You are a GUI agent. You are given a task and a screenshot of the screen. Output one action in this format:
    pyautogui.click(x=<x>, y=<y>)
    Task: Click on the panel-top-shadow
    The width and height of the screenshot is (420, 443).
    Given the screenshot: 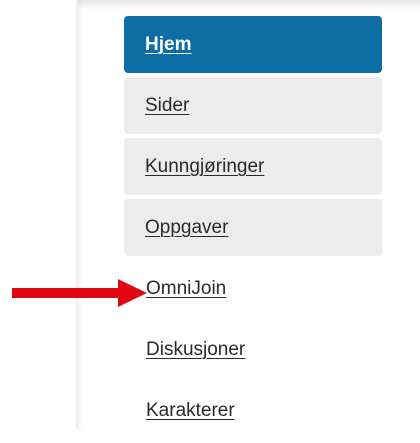 What is the action you would take?
    pyautogui.click(x=249, y=5)
    